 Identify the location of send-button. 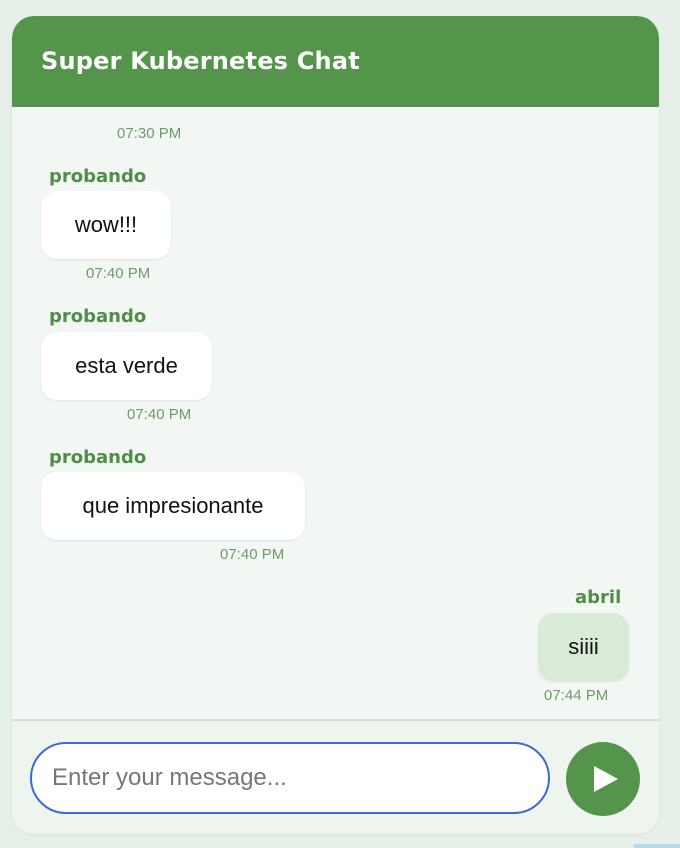
(603, 779).